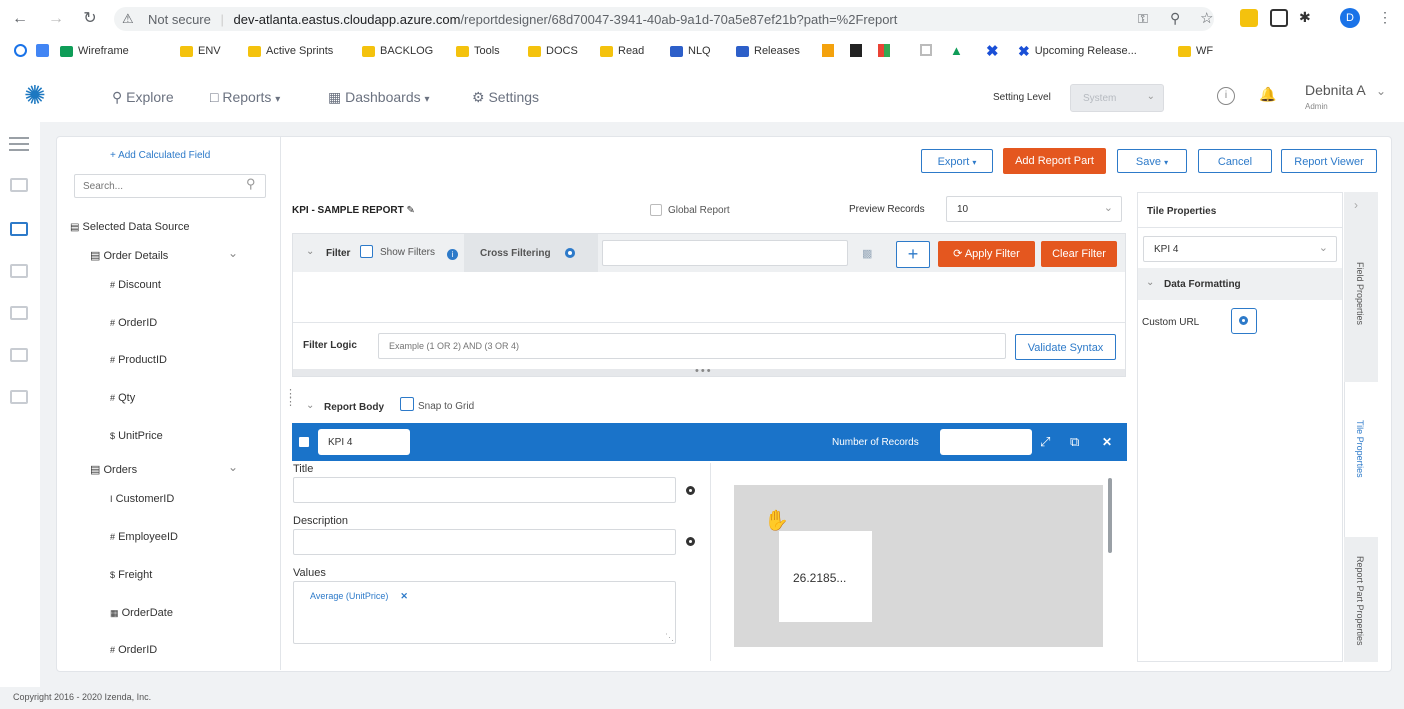 The image size is (1404, 709). Describe the element at coordinates (1350, 18) in the screenshot. I see `profile-avatar: D` at that location.